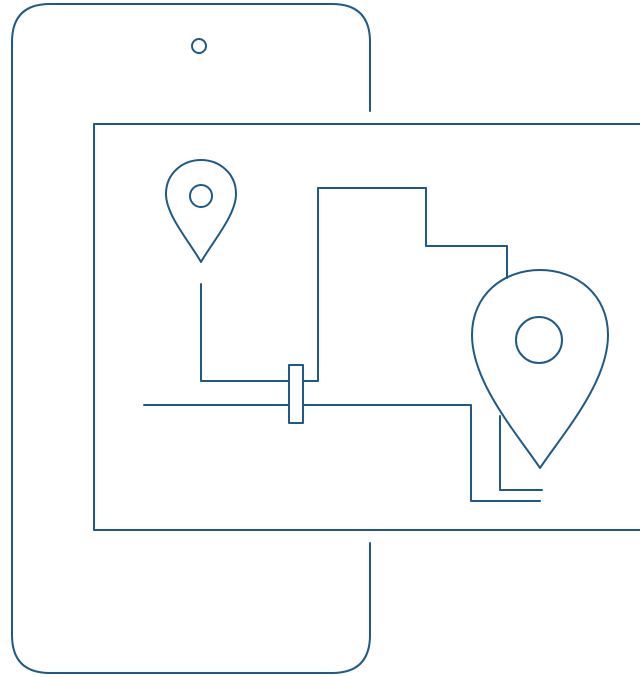 The width and height of the screenshot is (640, 677). Describe the element at coordinates (539, 340) in the screenshot. I see `large-location-pin-hole` at that location.